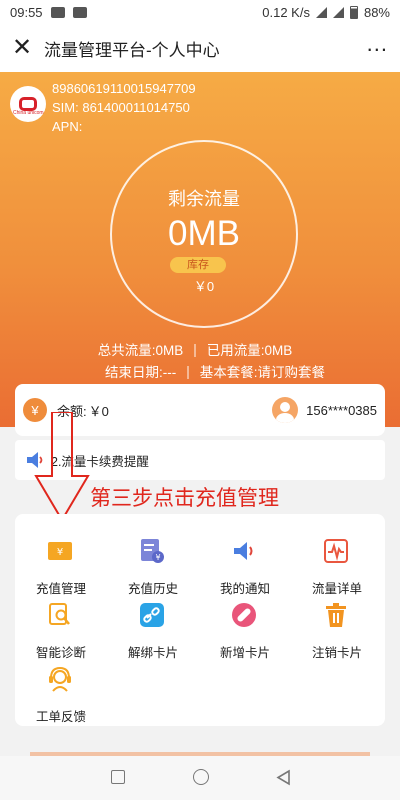 The width and height of the screenshot is (400, 800). What do you see at coordinates (243, 551) in the screenshot?
I see `notification-icon` at bounding box center [243, 551].